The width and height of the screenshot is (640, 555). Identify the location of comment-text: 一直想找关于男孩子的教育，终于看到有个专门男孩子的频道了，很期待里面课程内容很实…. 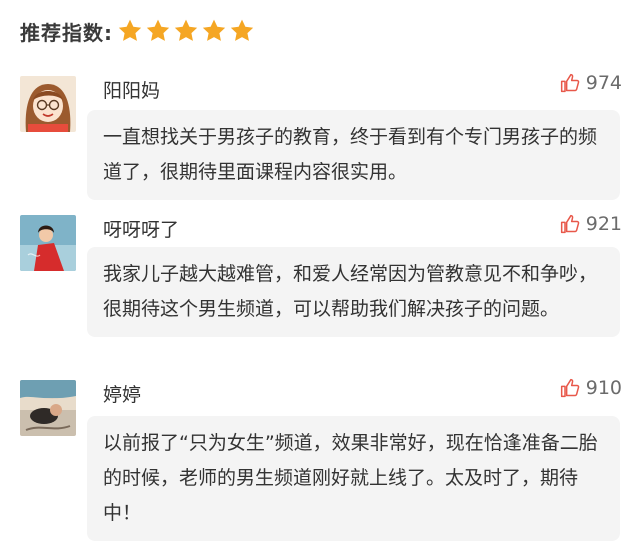
(353, 155).